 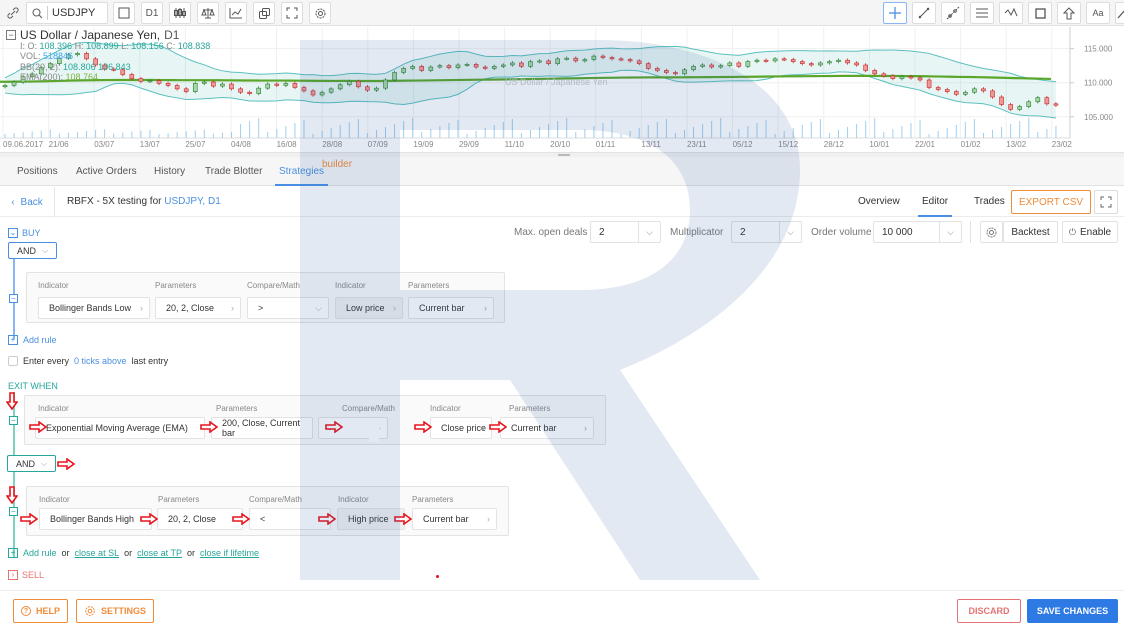 I want to click on brush-button, so click(x=1119, y=13).